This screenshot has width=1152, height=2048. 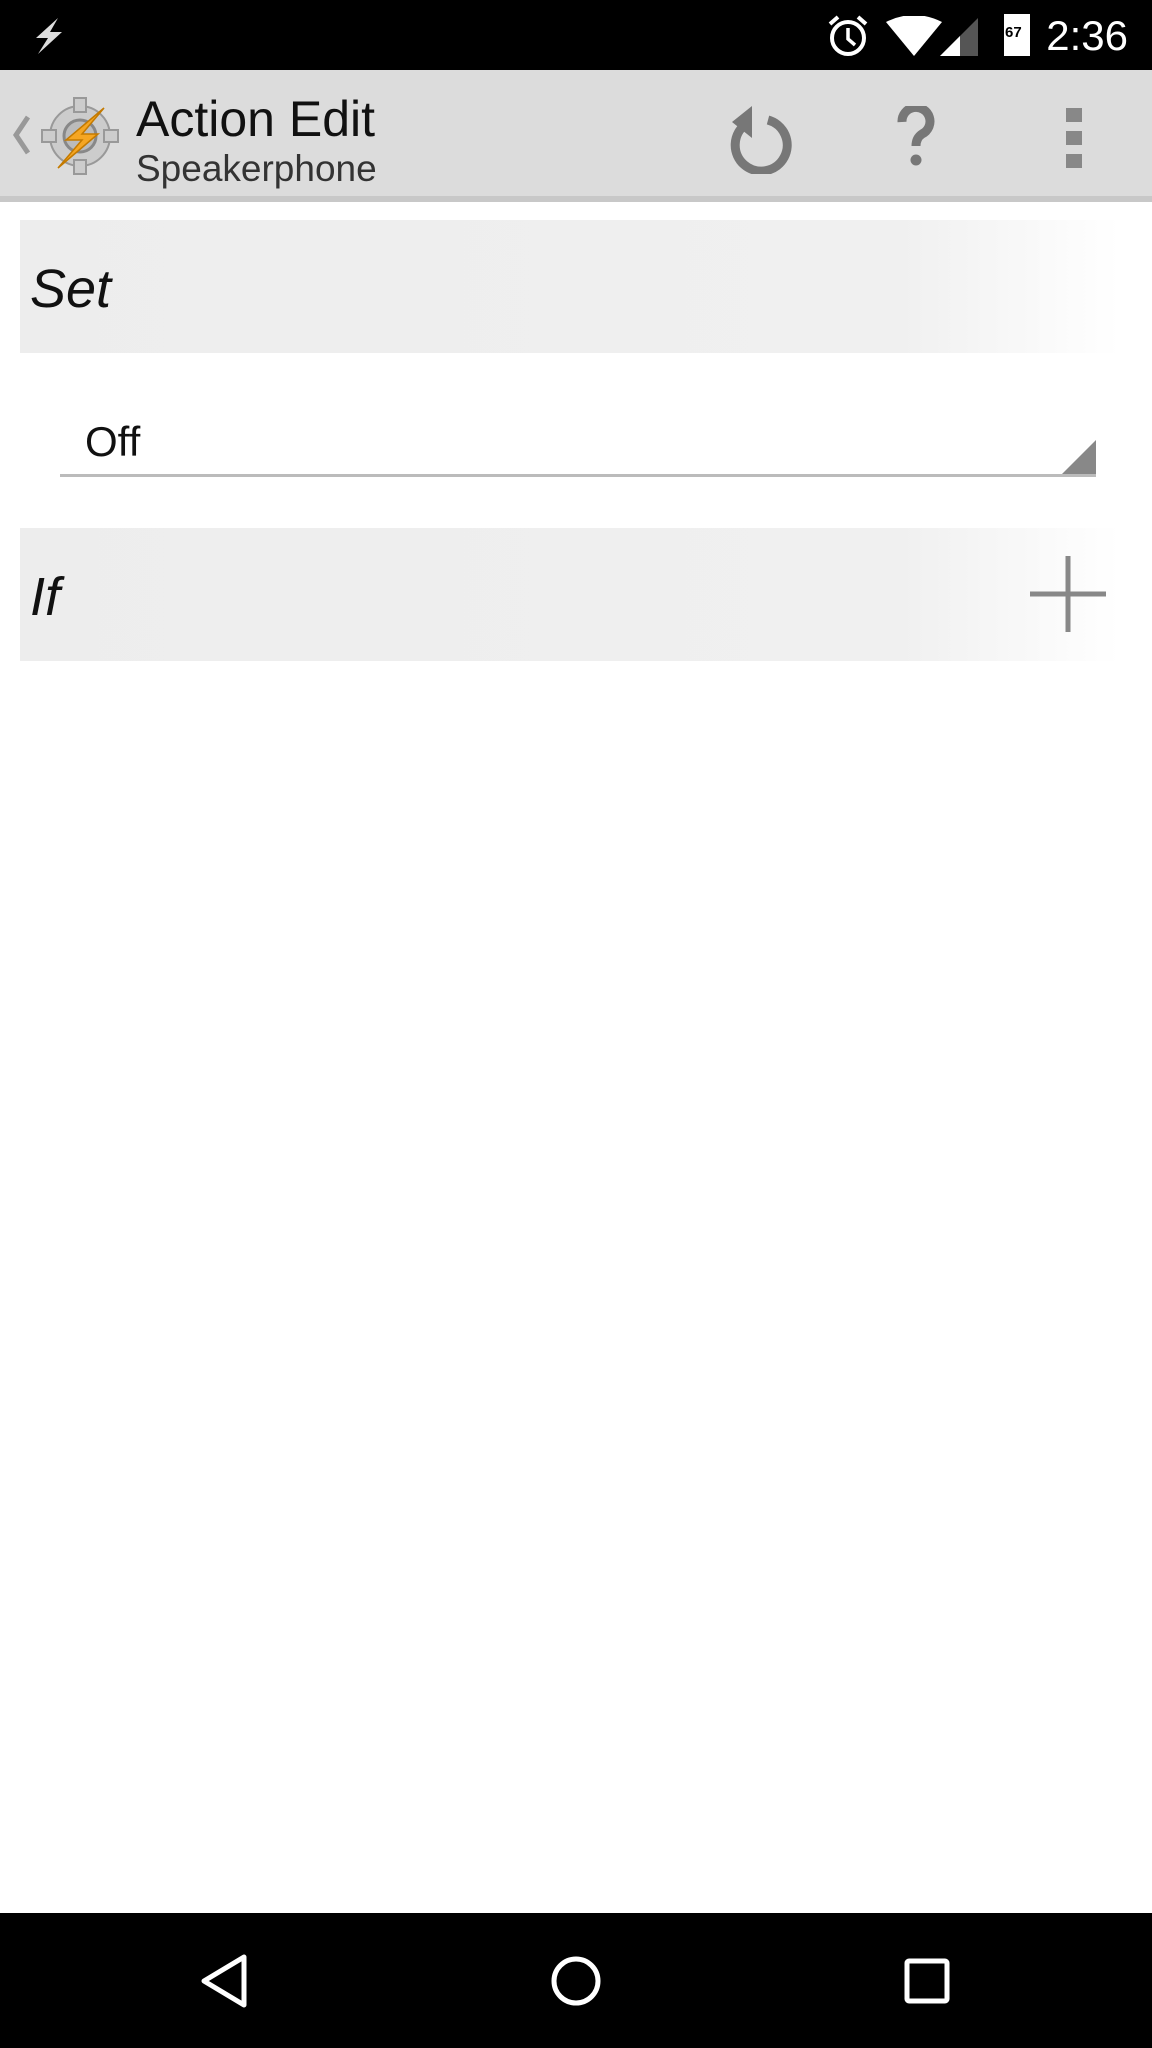 I want to click on set-section-header: Set, so click(x=570, y=286).